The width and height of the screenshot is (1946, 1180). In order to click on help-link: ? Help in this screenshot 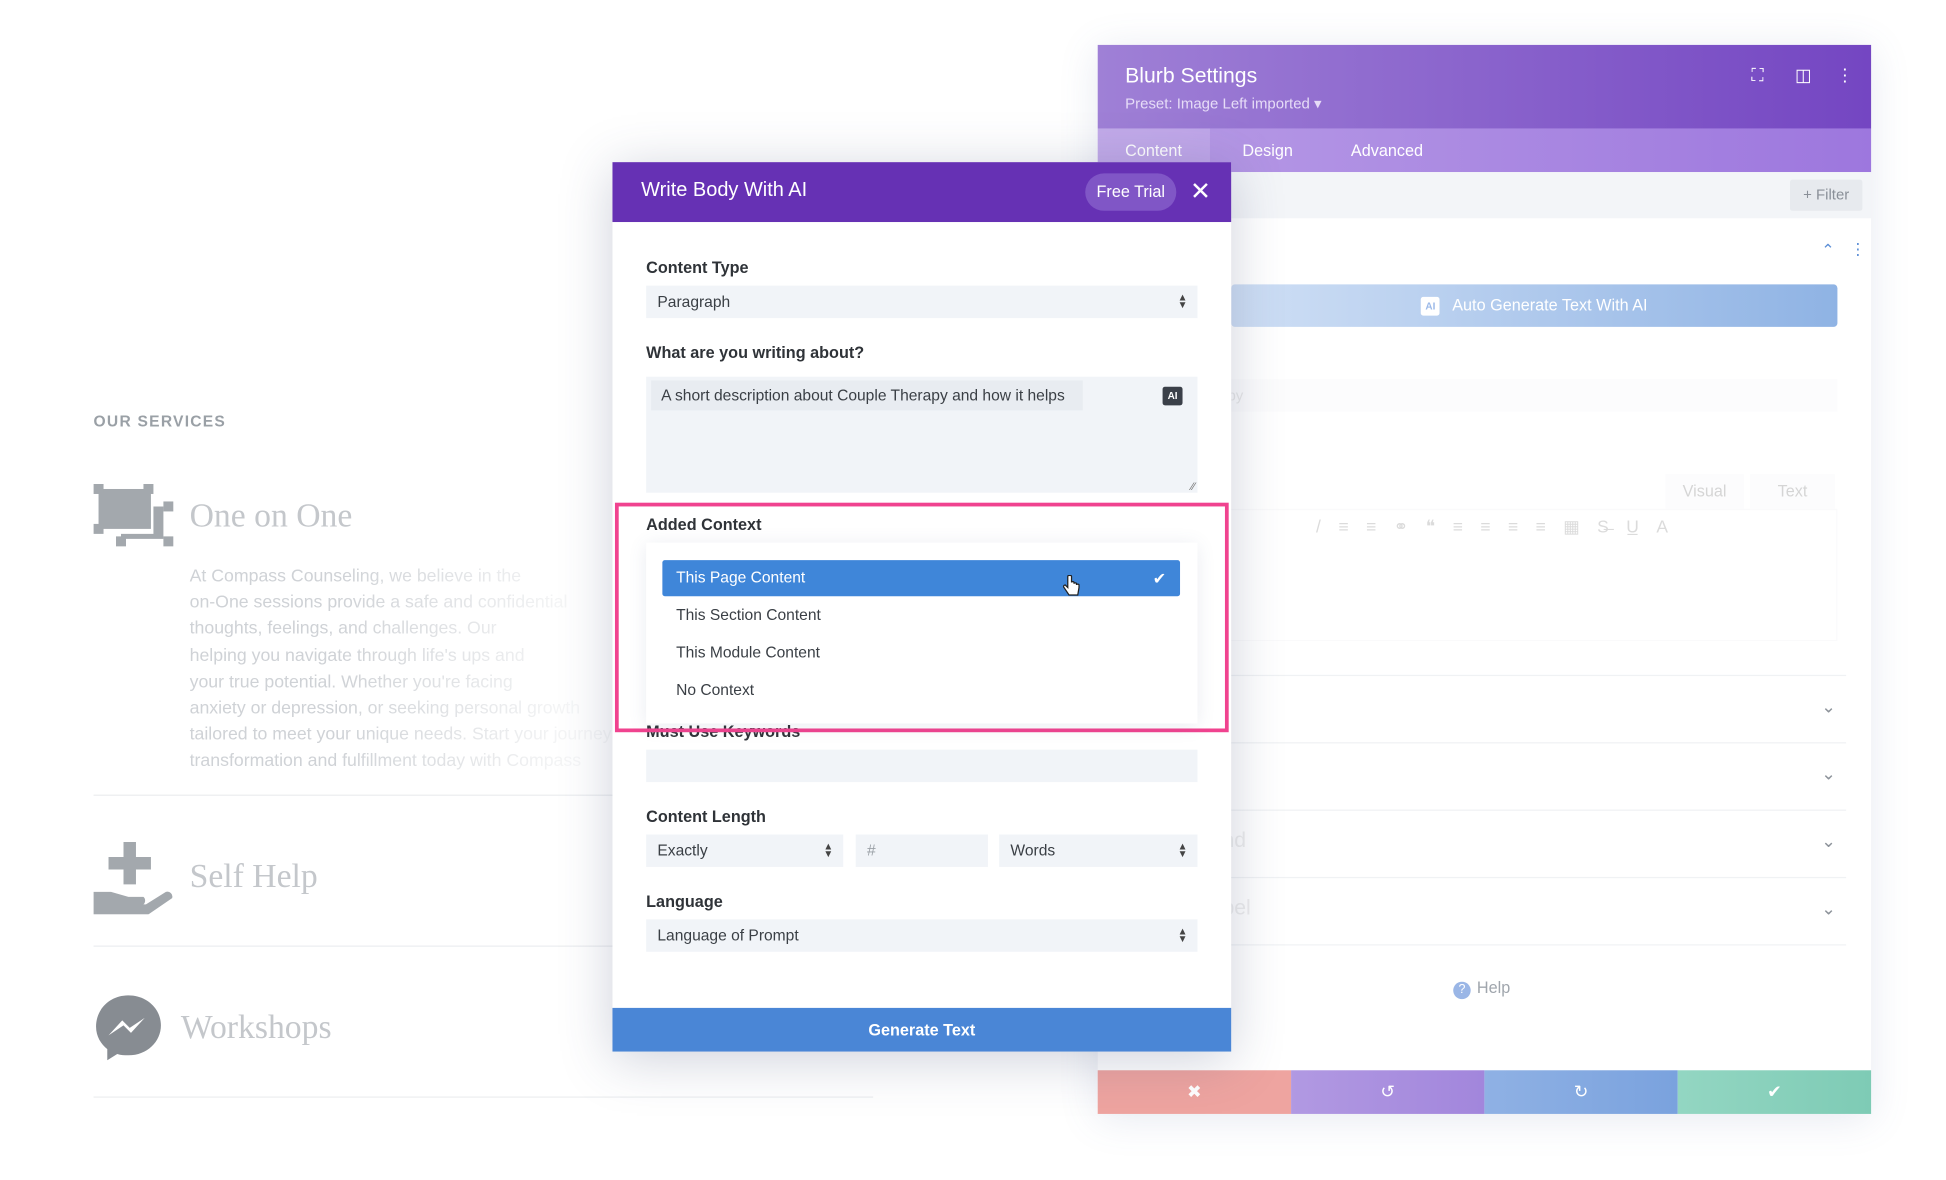, I will do `click(1482, 988)`.